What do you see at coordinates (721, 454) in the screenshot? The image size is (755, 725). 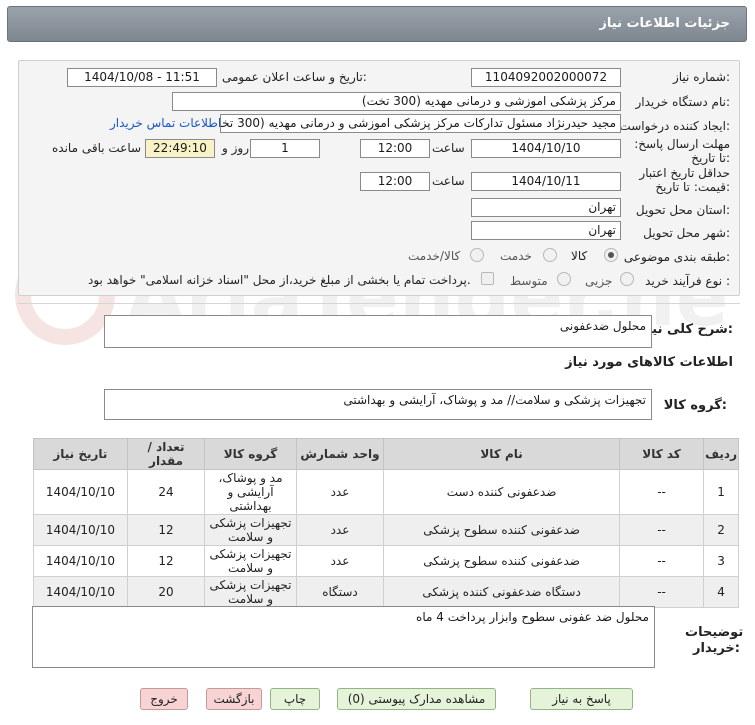 I see `col-header-row-number: ردیف` at bounding box center [721, 454].